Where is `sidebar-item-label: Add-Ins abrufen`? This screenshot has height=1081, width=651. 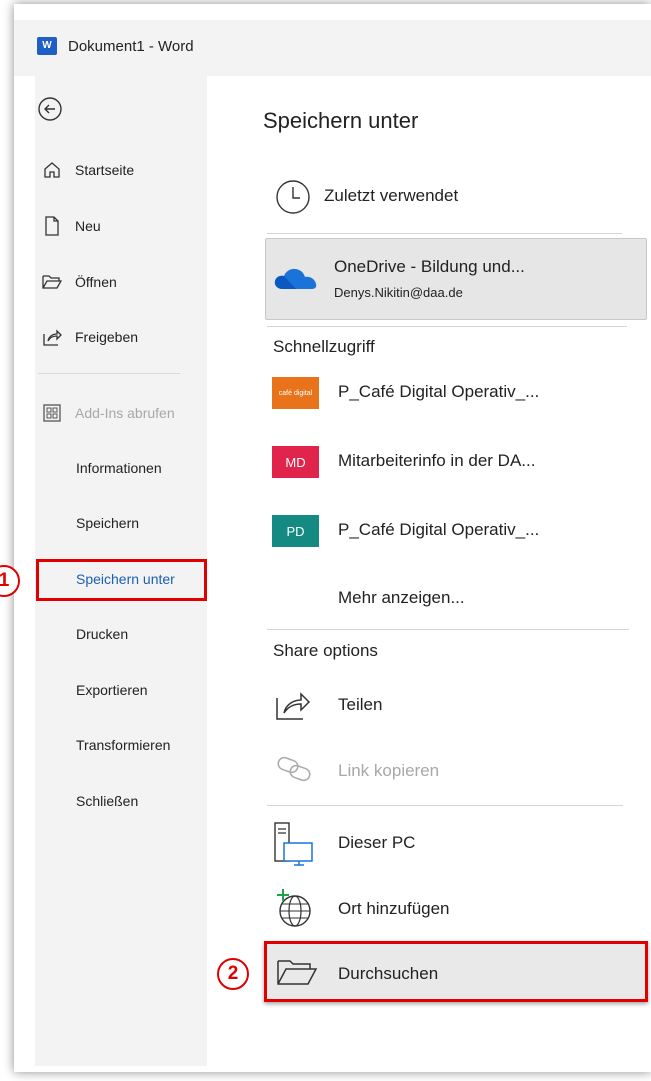 sidebar-item-label: Add-Ins abrufen is located at coordinates (125, 413).